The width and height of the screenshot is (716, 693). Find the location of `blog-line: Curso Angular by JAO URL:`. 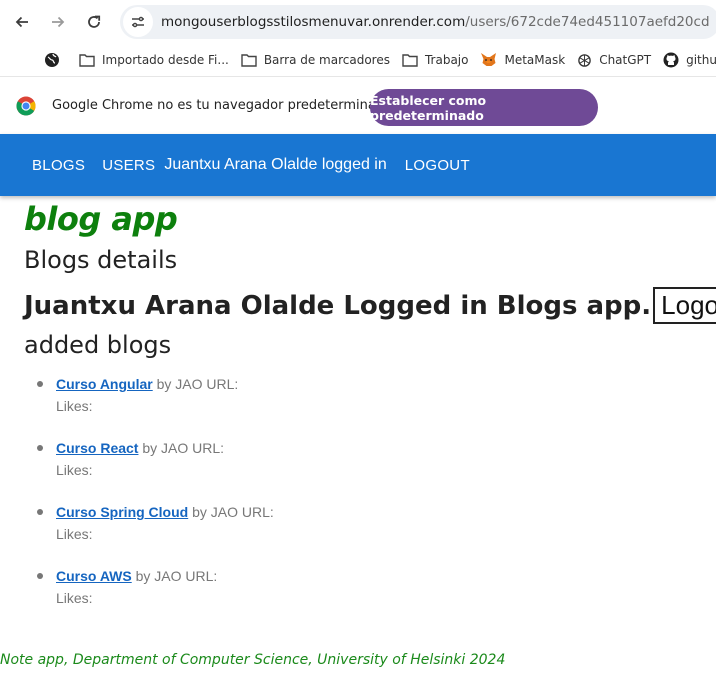

blog-line: Curso Angular by JAO URL: is located at coordinates (165, 384).